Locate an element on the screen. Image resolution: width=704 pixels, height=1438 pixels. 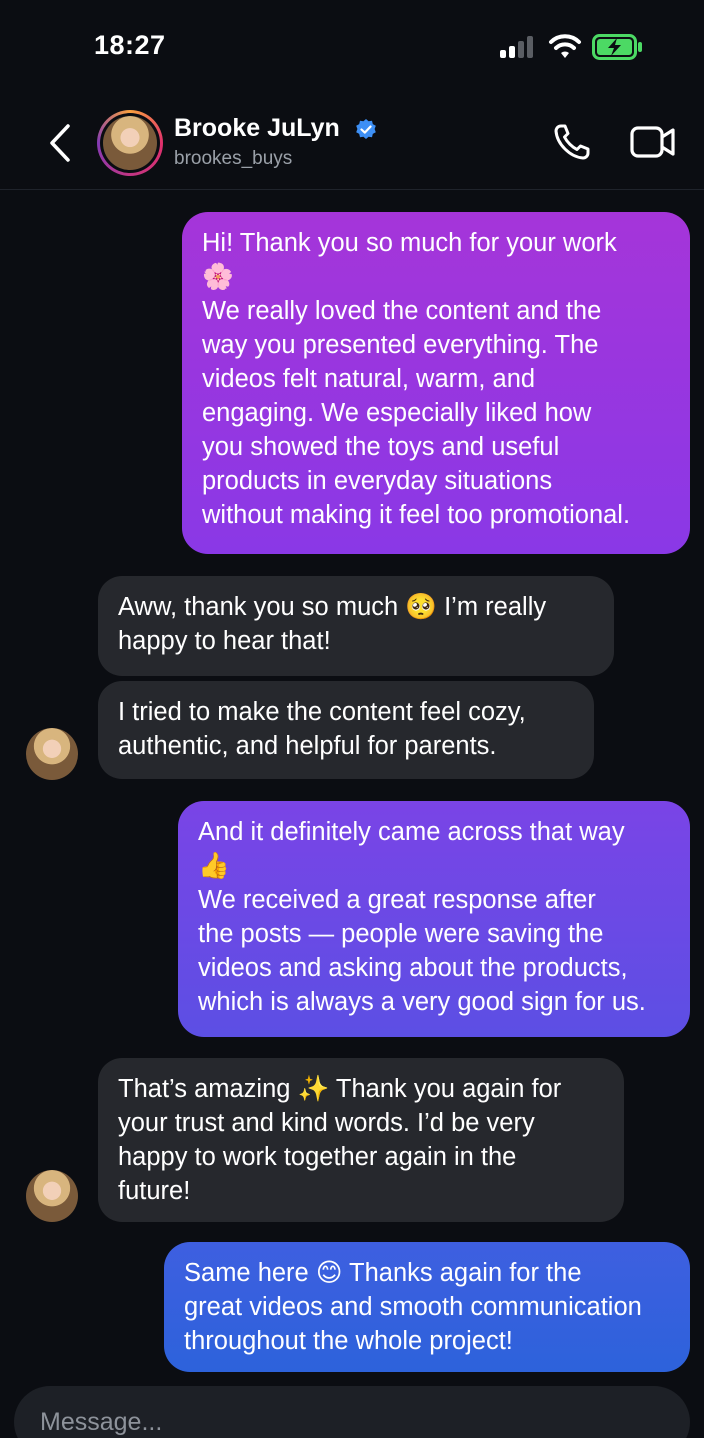
message-line: future! is located at coordinates (154, 1191).